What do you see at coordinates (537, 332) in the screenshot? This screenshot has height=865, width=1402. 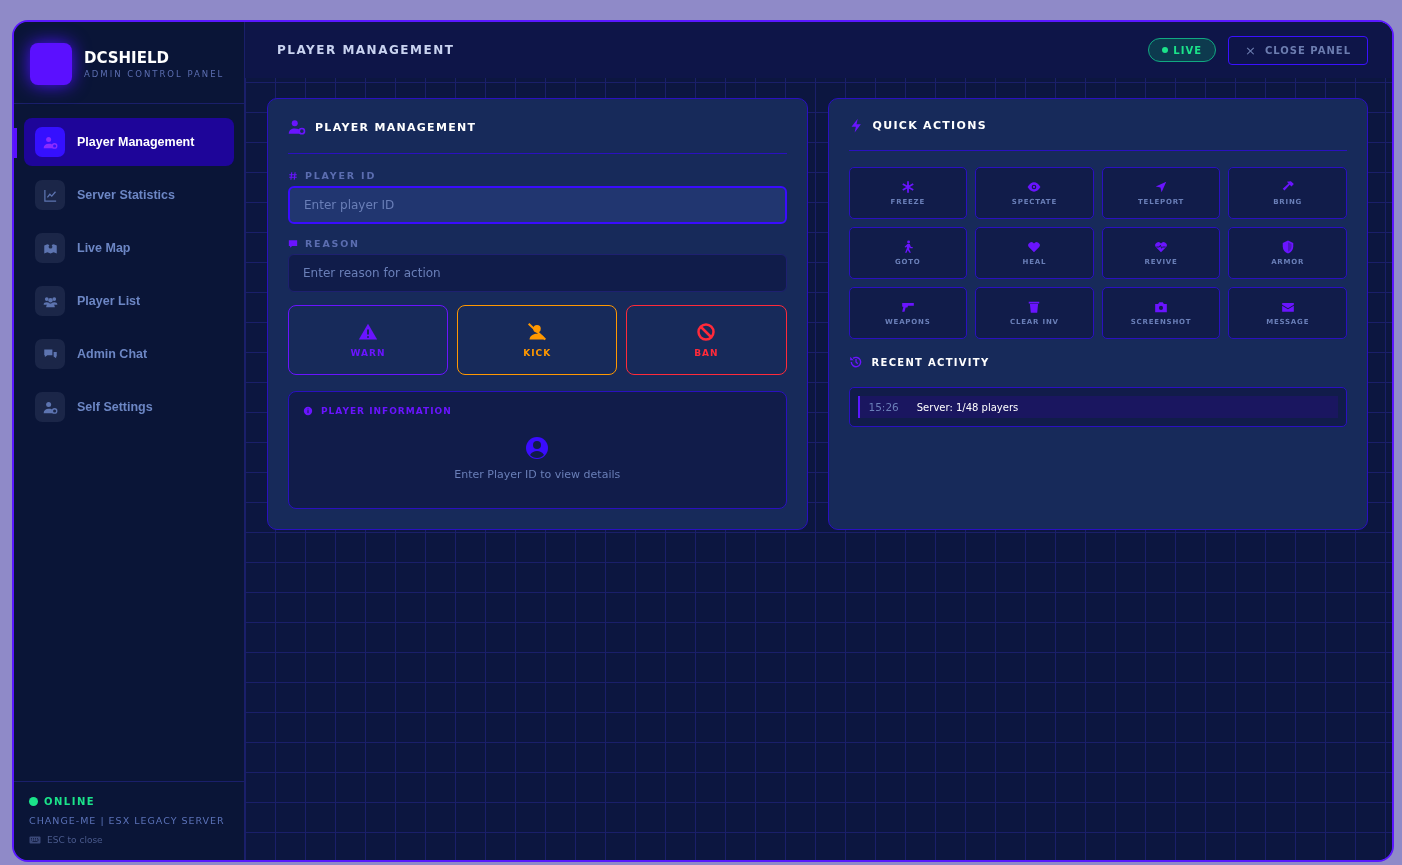 I see `user-slash-icon` at bounding box center [537, 332].